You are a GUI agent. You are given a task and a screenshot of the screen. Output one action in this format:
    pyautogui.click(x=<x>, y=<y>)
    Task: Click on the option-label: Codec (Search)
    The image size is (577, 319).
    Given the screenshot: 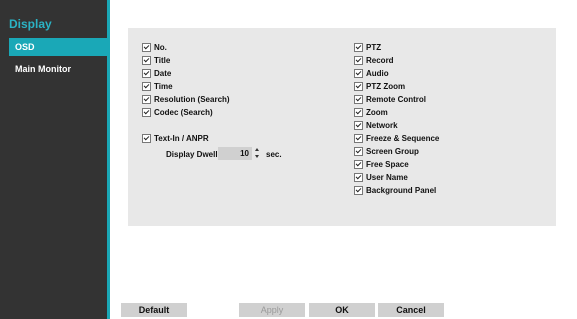 What is the action you would take?
    pyautogui.click(x=183, y=112)
    